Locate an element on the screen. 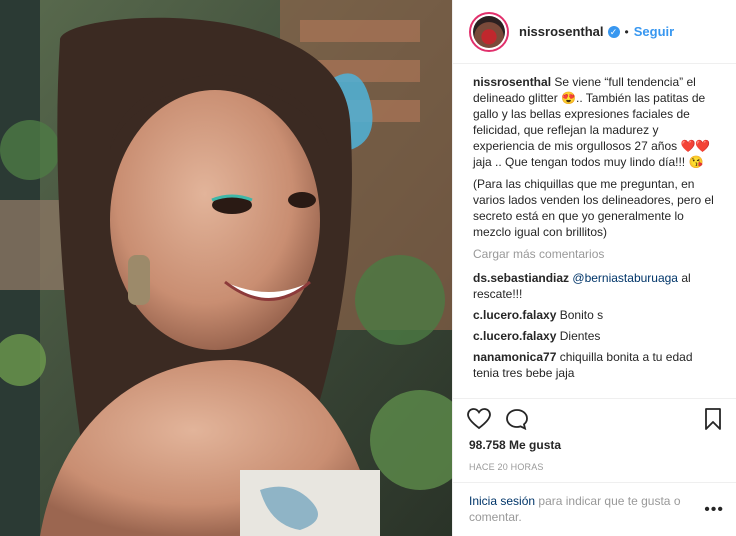  post-header: nissrosenthal ✓ • Seguir is located at coordinates (594, 32).